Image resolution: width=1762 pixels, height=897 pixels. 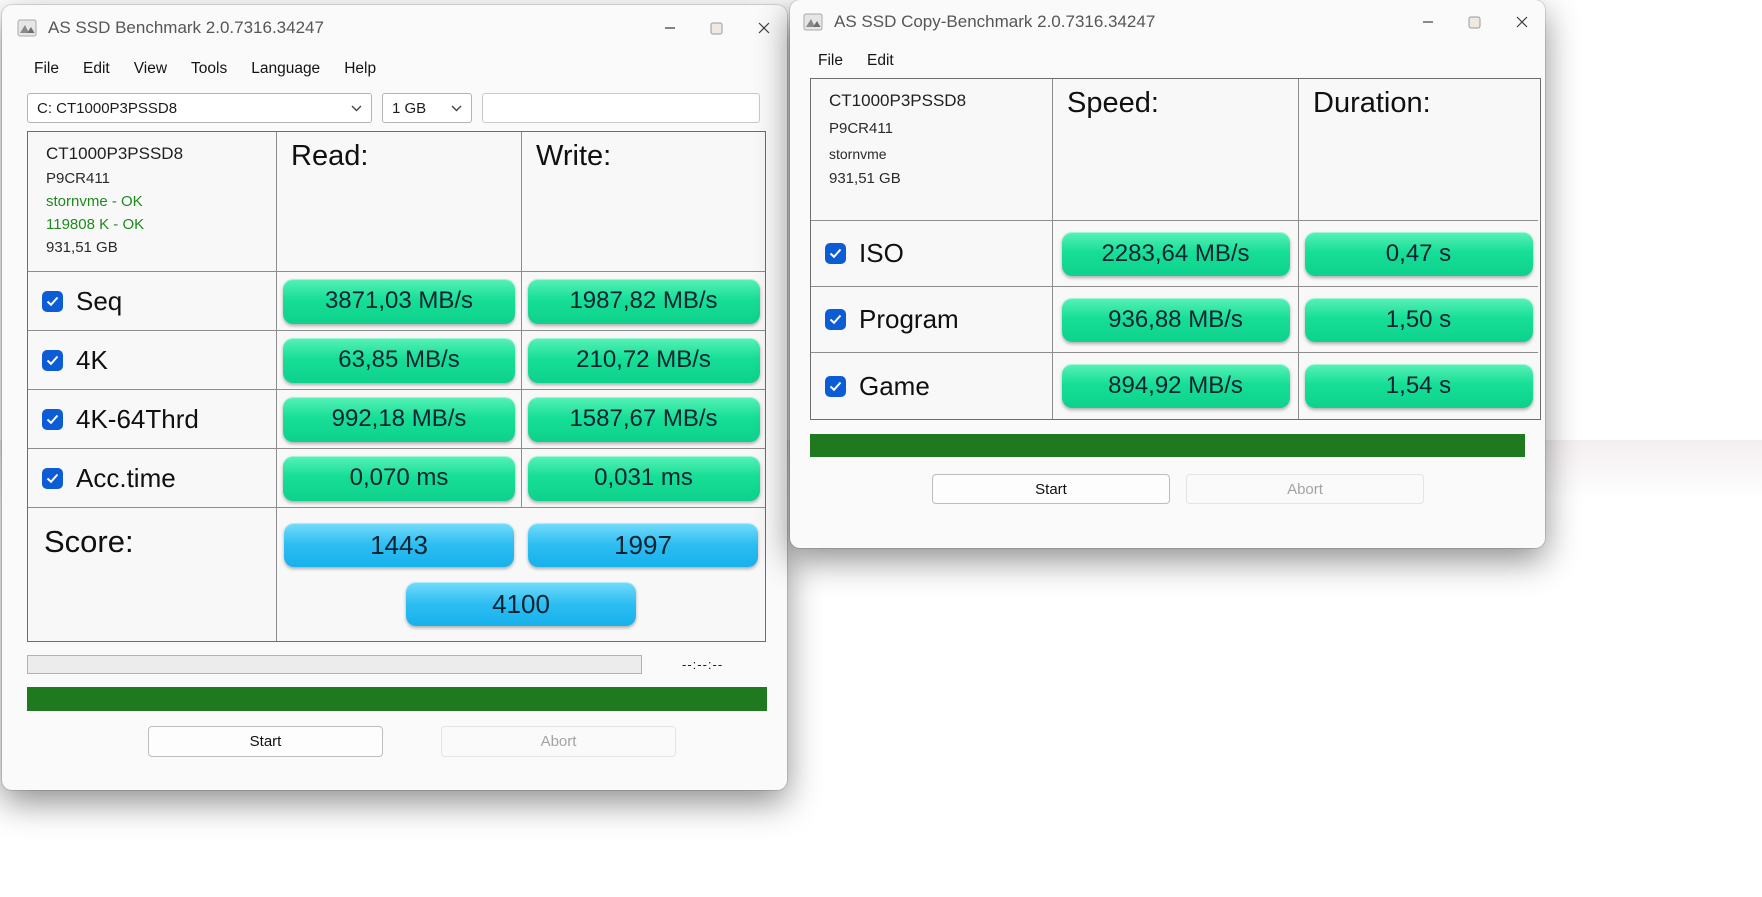 What do you see at coordinates (703, 664) in the screenshot?
I see `elapsed-time: --:--:--` at bounding box center [703, 664].